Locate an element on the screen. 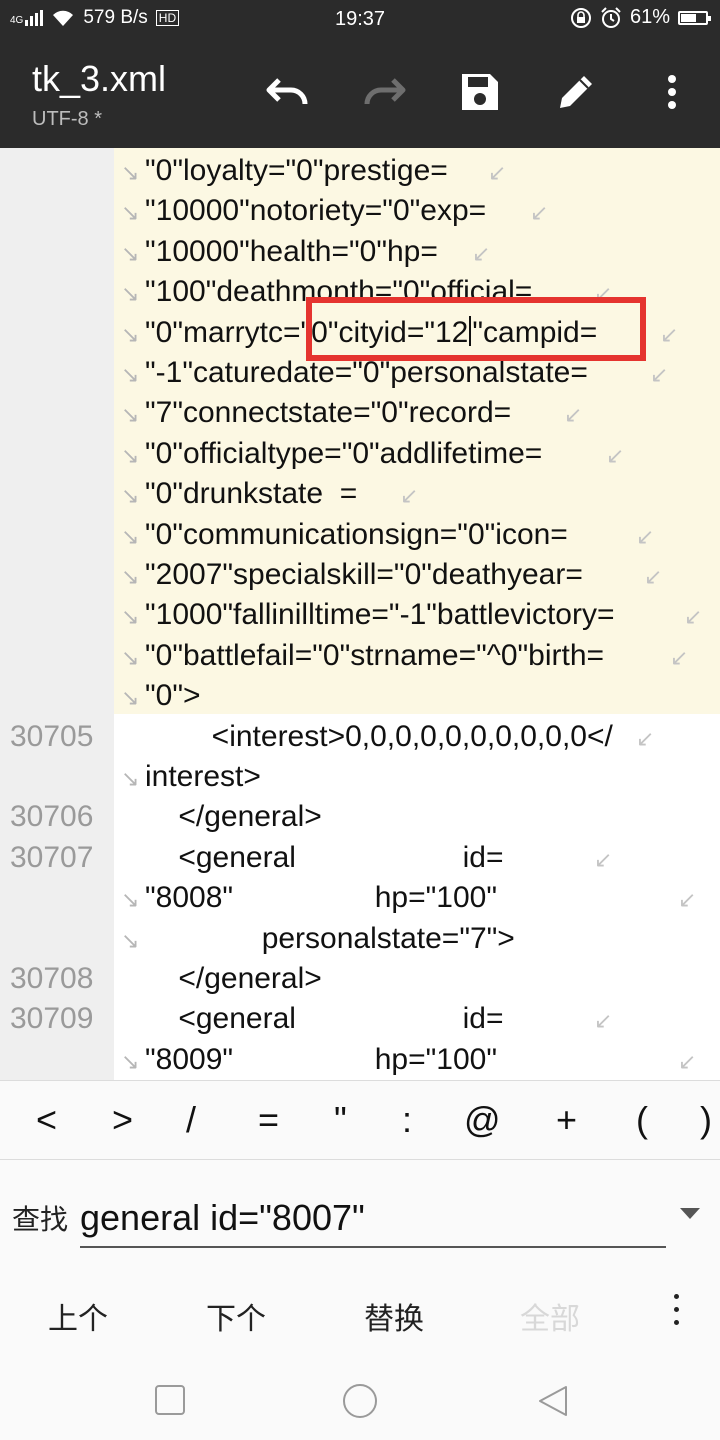 The height and width of the screenshot is (1440, 720). symbol-key: / is located at coordinates (191, 1120).